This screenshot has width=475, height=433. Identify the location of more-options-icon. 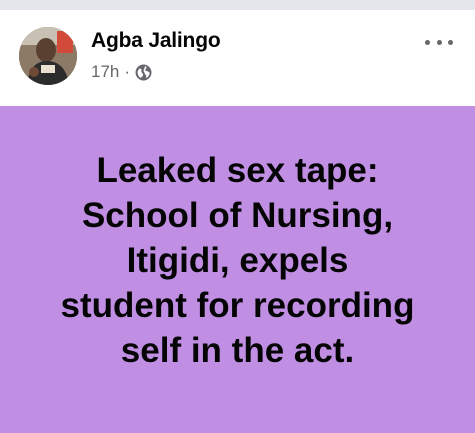
(439, 42).